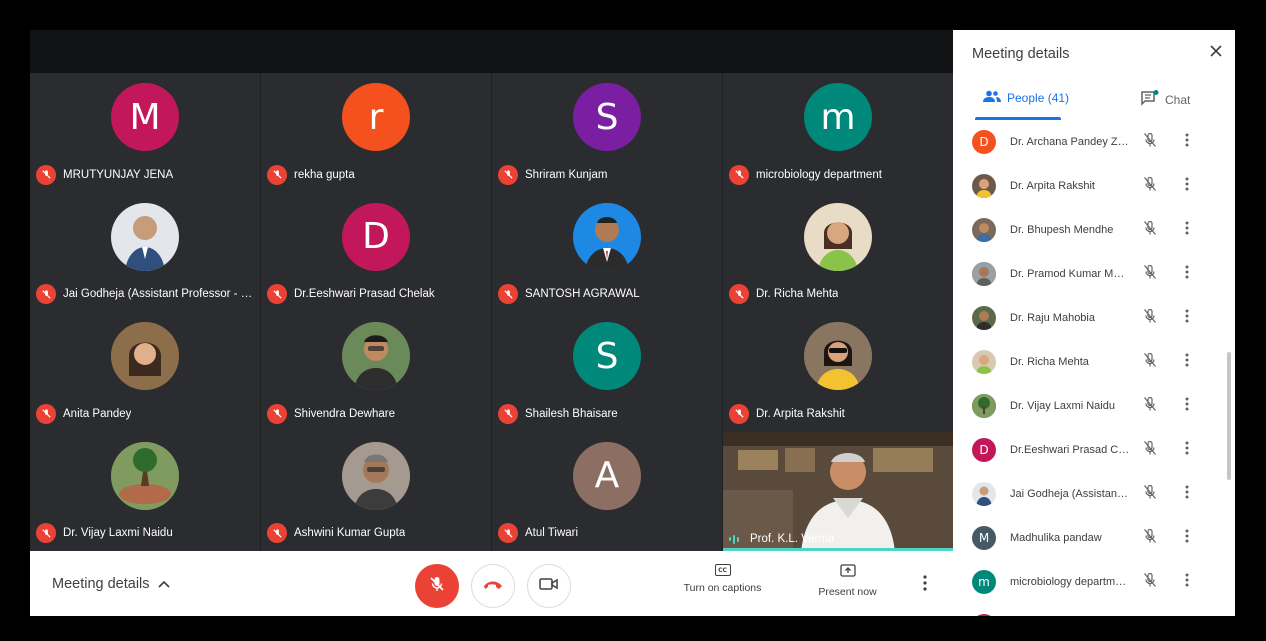 Image resolution: width=1266 pixels, height=641 pixels. I want to click on participant-name: Shriram Kunjam, so click(566, 174).